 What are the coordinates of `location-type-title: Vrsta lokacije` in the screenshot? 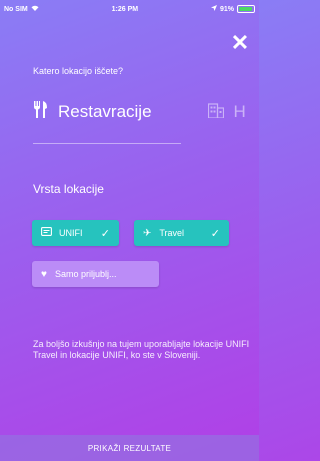 It's located at (68, 189).